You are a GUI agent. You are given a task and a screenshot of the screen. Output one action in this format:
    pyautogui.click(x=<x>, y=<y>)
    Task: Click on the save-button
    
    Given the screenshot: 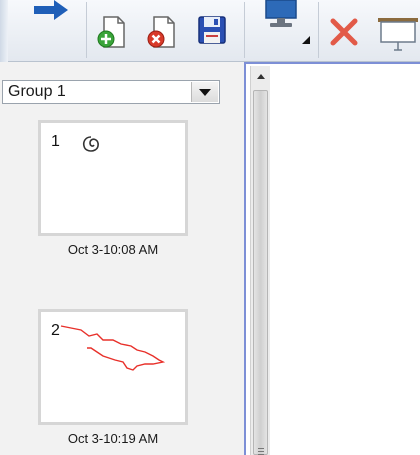 What is the action you would take?
    pyautogui.click(x=212, y=30)
    